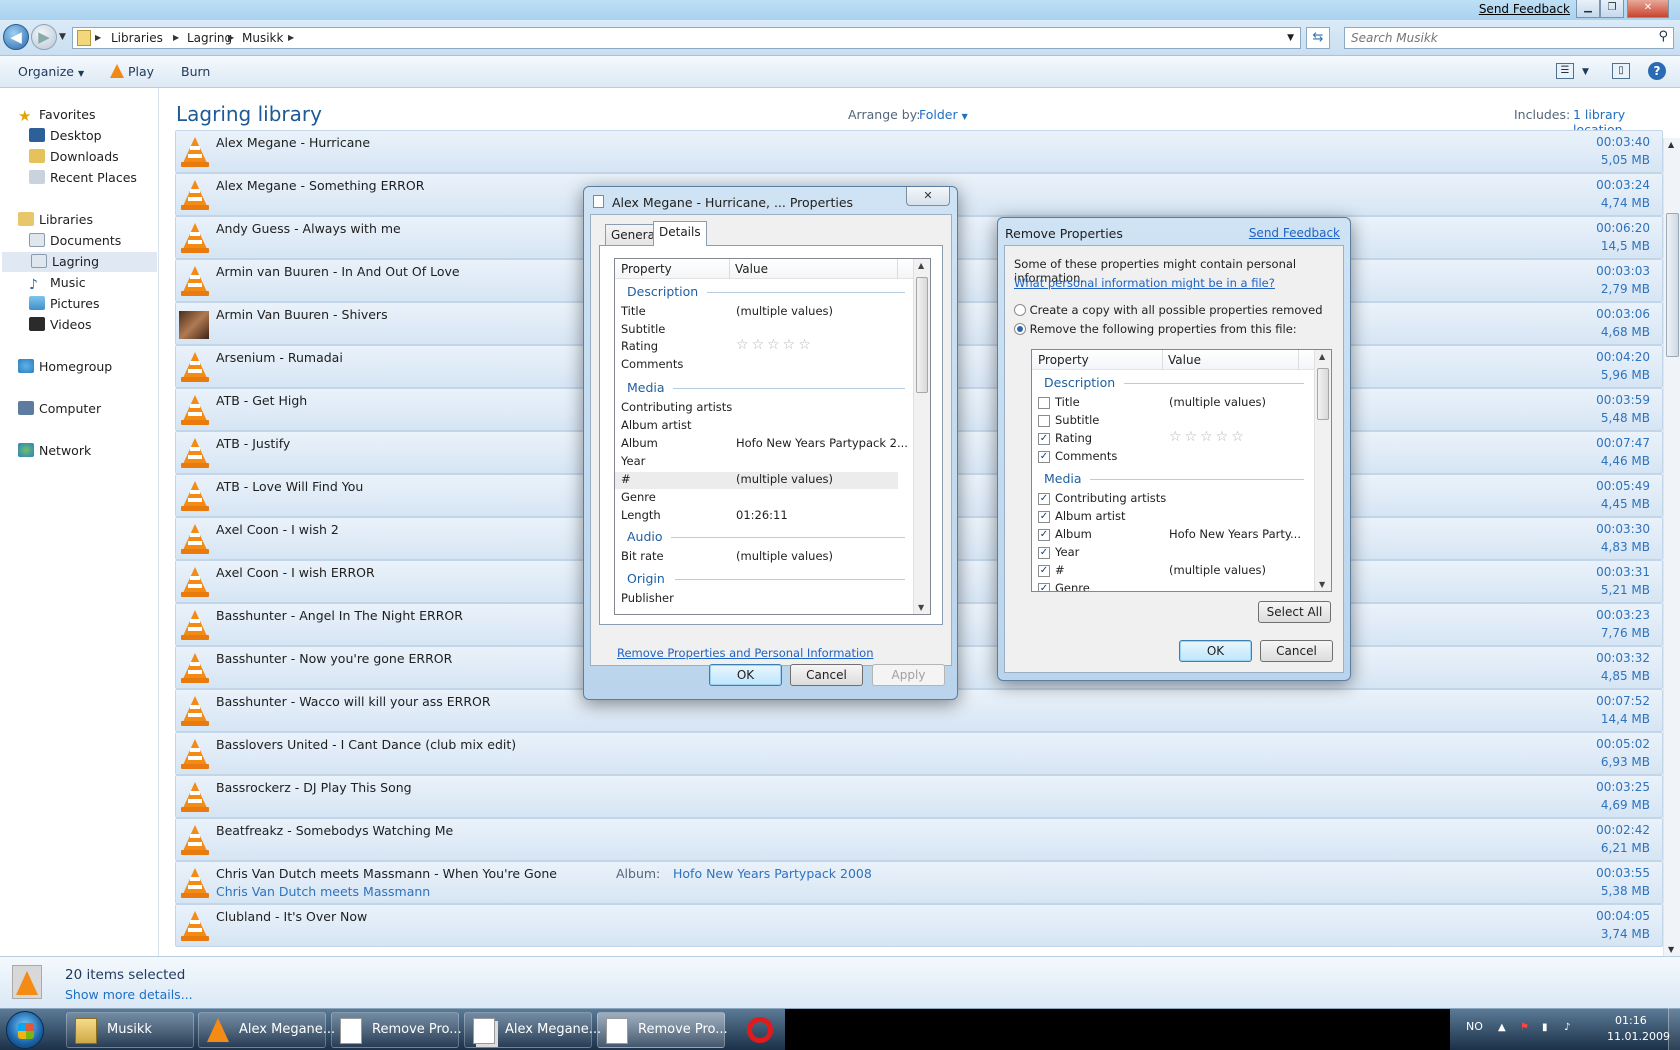  What do you see at coordinates (1612, 9) in the screenshot?
I see `maximize-button: ❐` at bounding box center [1612, 9].